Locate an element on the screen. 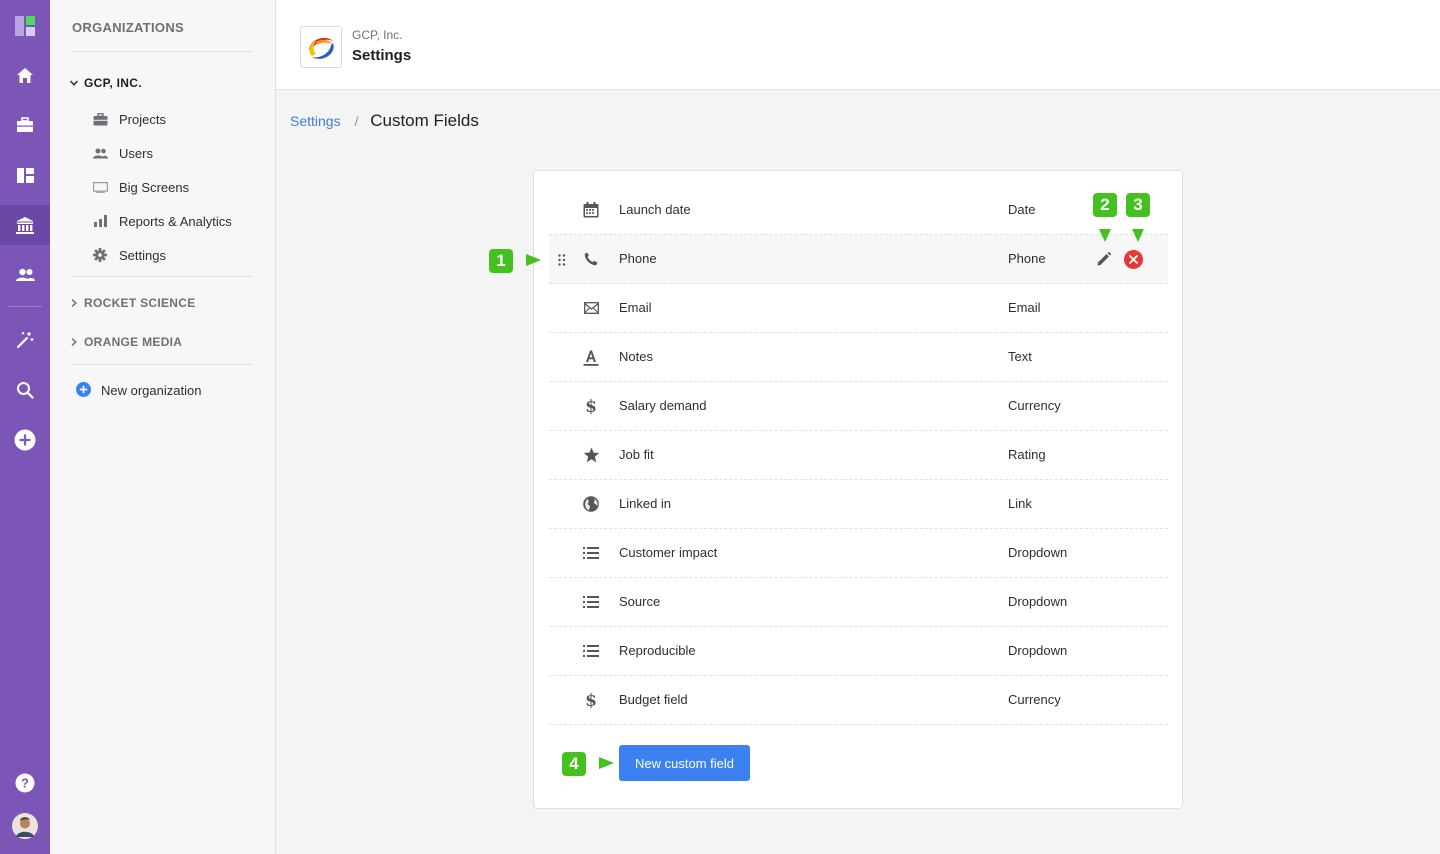  field-type: Phone is located at coordinates (1027, 258).